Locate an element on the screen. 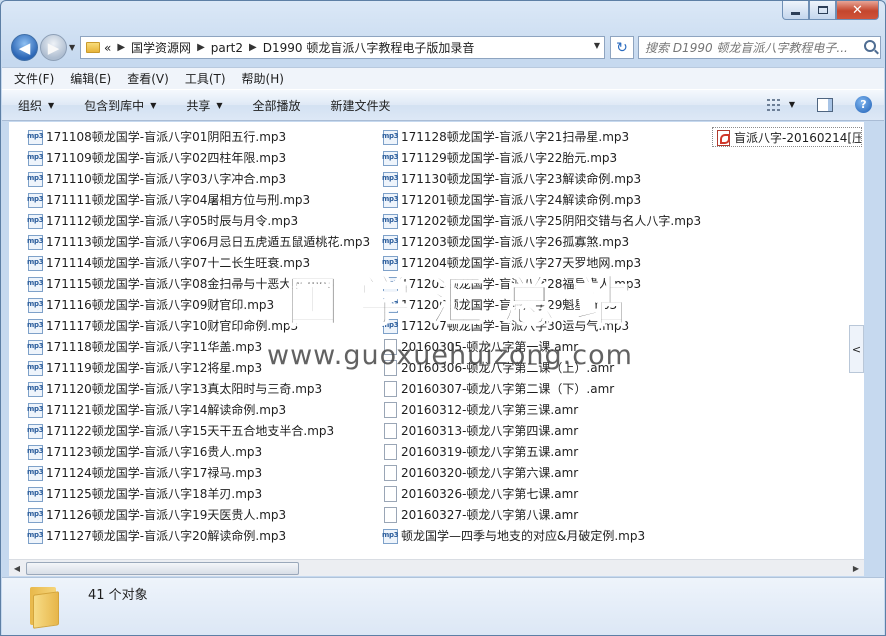 The height and width of the screenshot is (636, 886). file-name: 171124顿龙国学-盲派八字17禄马.mp3 is located at coordinates (154, 473).